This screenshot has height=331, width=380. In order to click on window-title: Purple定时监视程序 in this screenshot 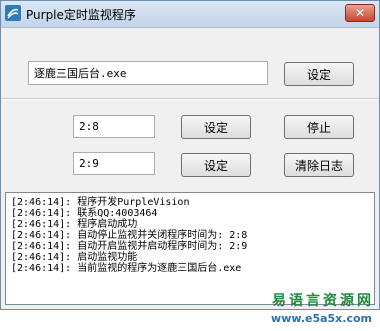, I will do `click(81, 15)`.